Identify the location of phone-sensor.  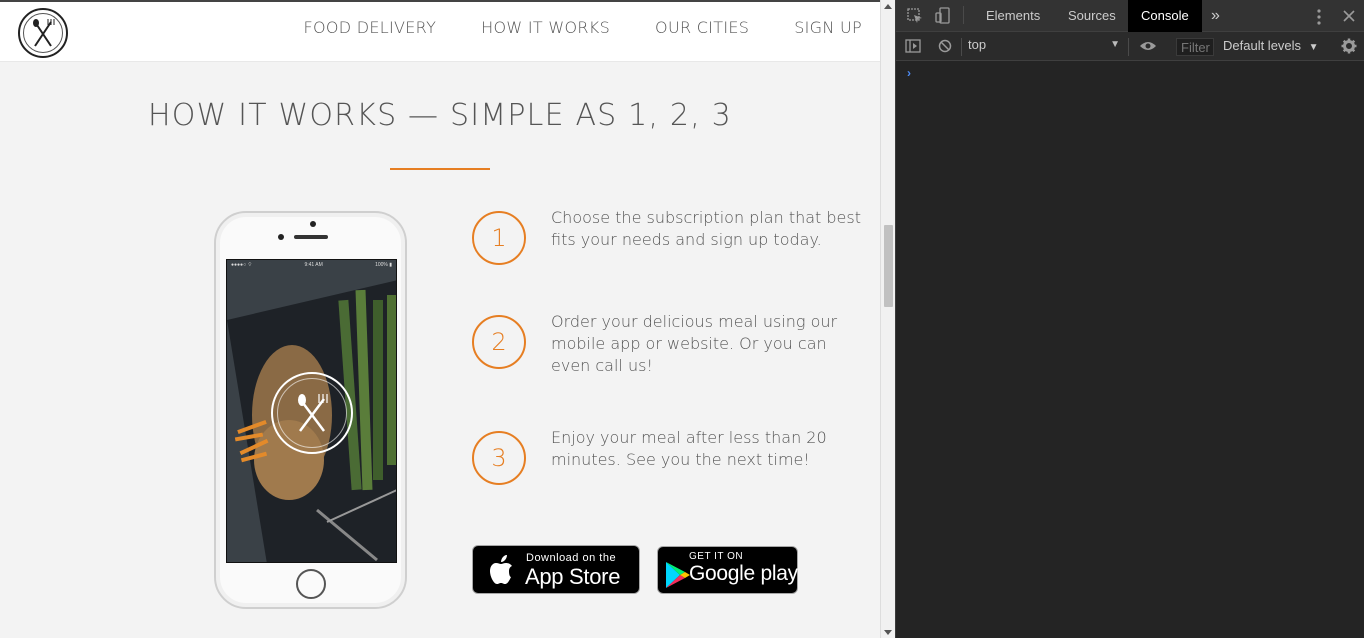
(281, 237).